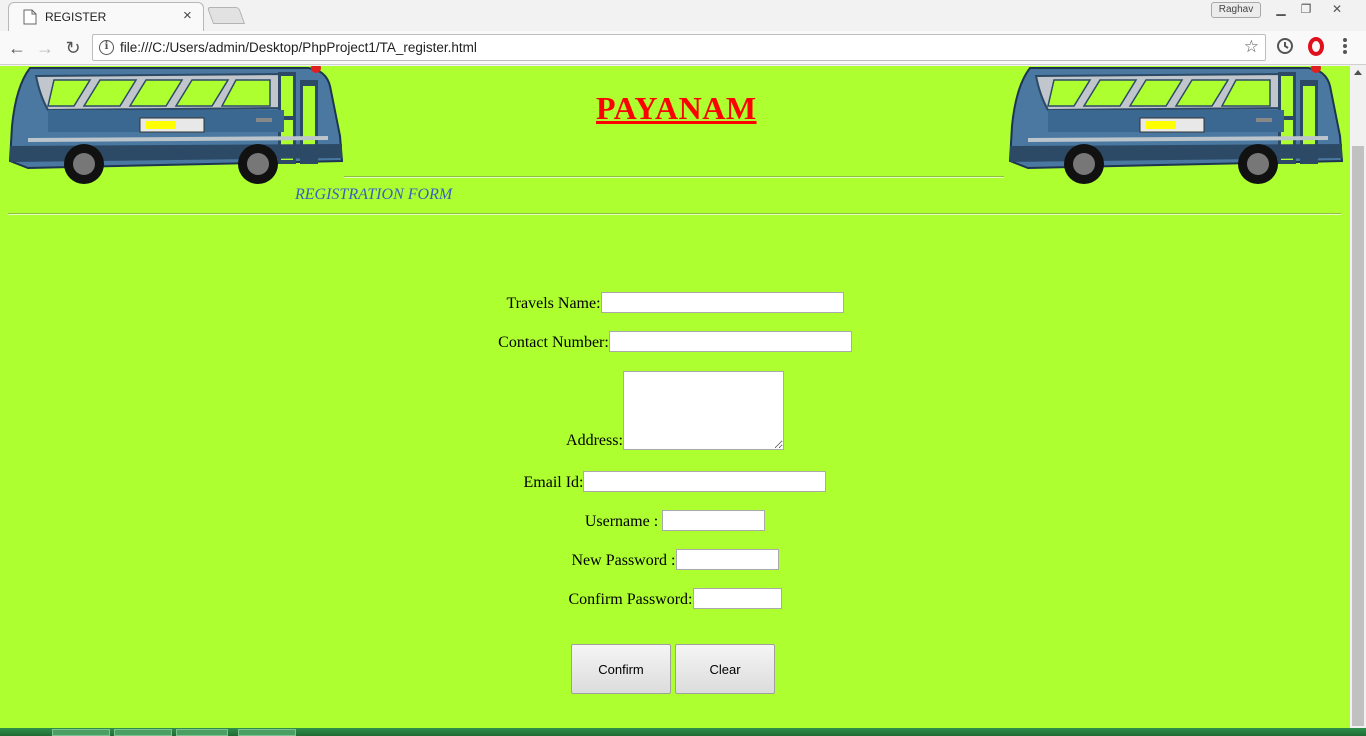 The width and height of the screenshot is (1366, 736). I want to click on scroll-up-icon, so click(1358, 72).